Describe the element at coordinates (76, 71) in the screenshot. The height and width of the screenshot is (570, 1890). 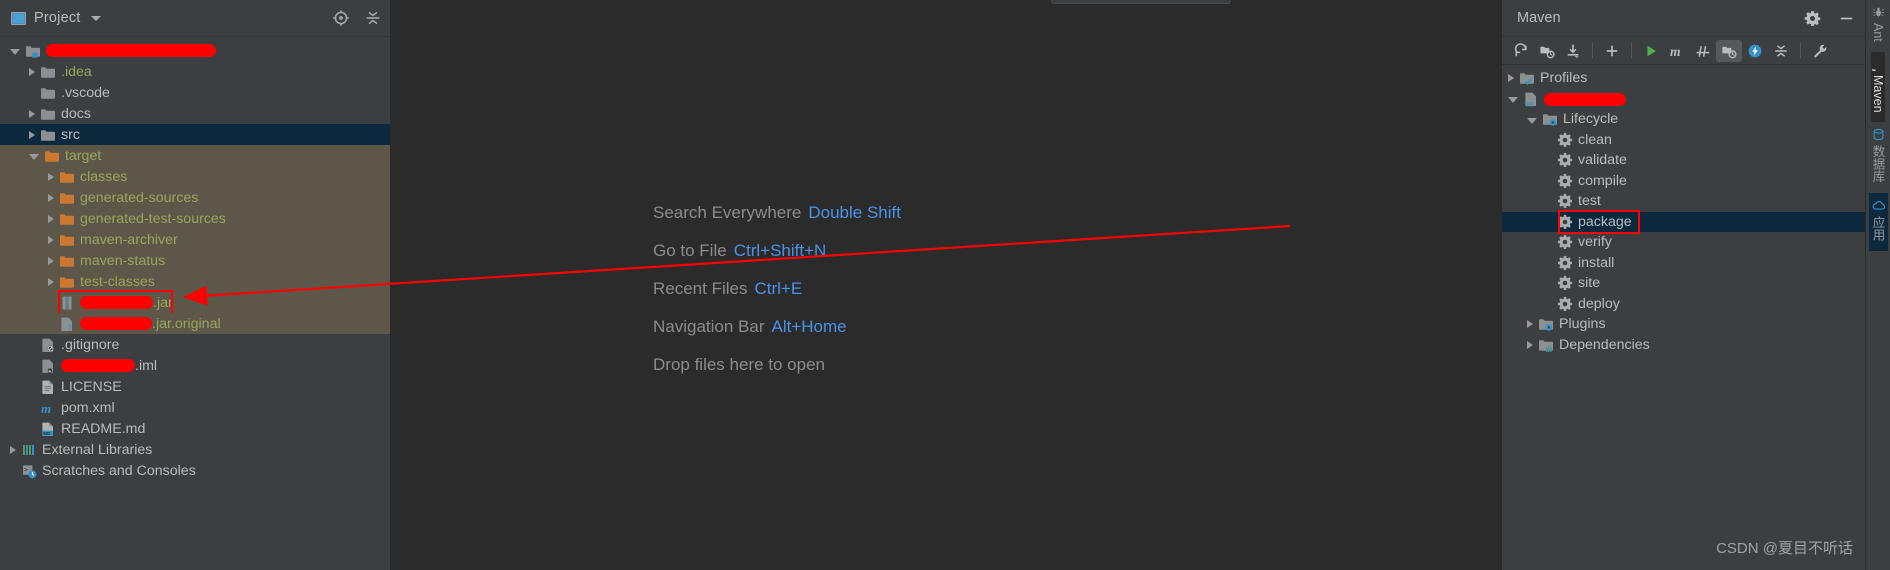
I see `project-tree-row-label: .idea` at that location.